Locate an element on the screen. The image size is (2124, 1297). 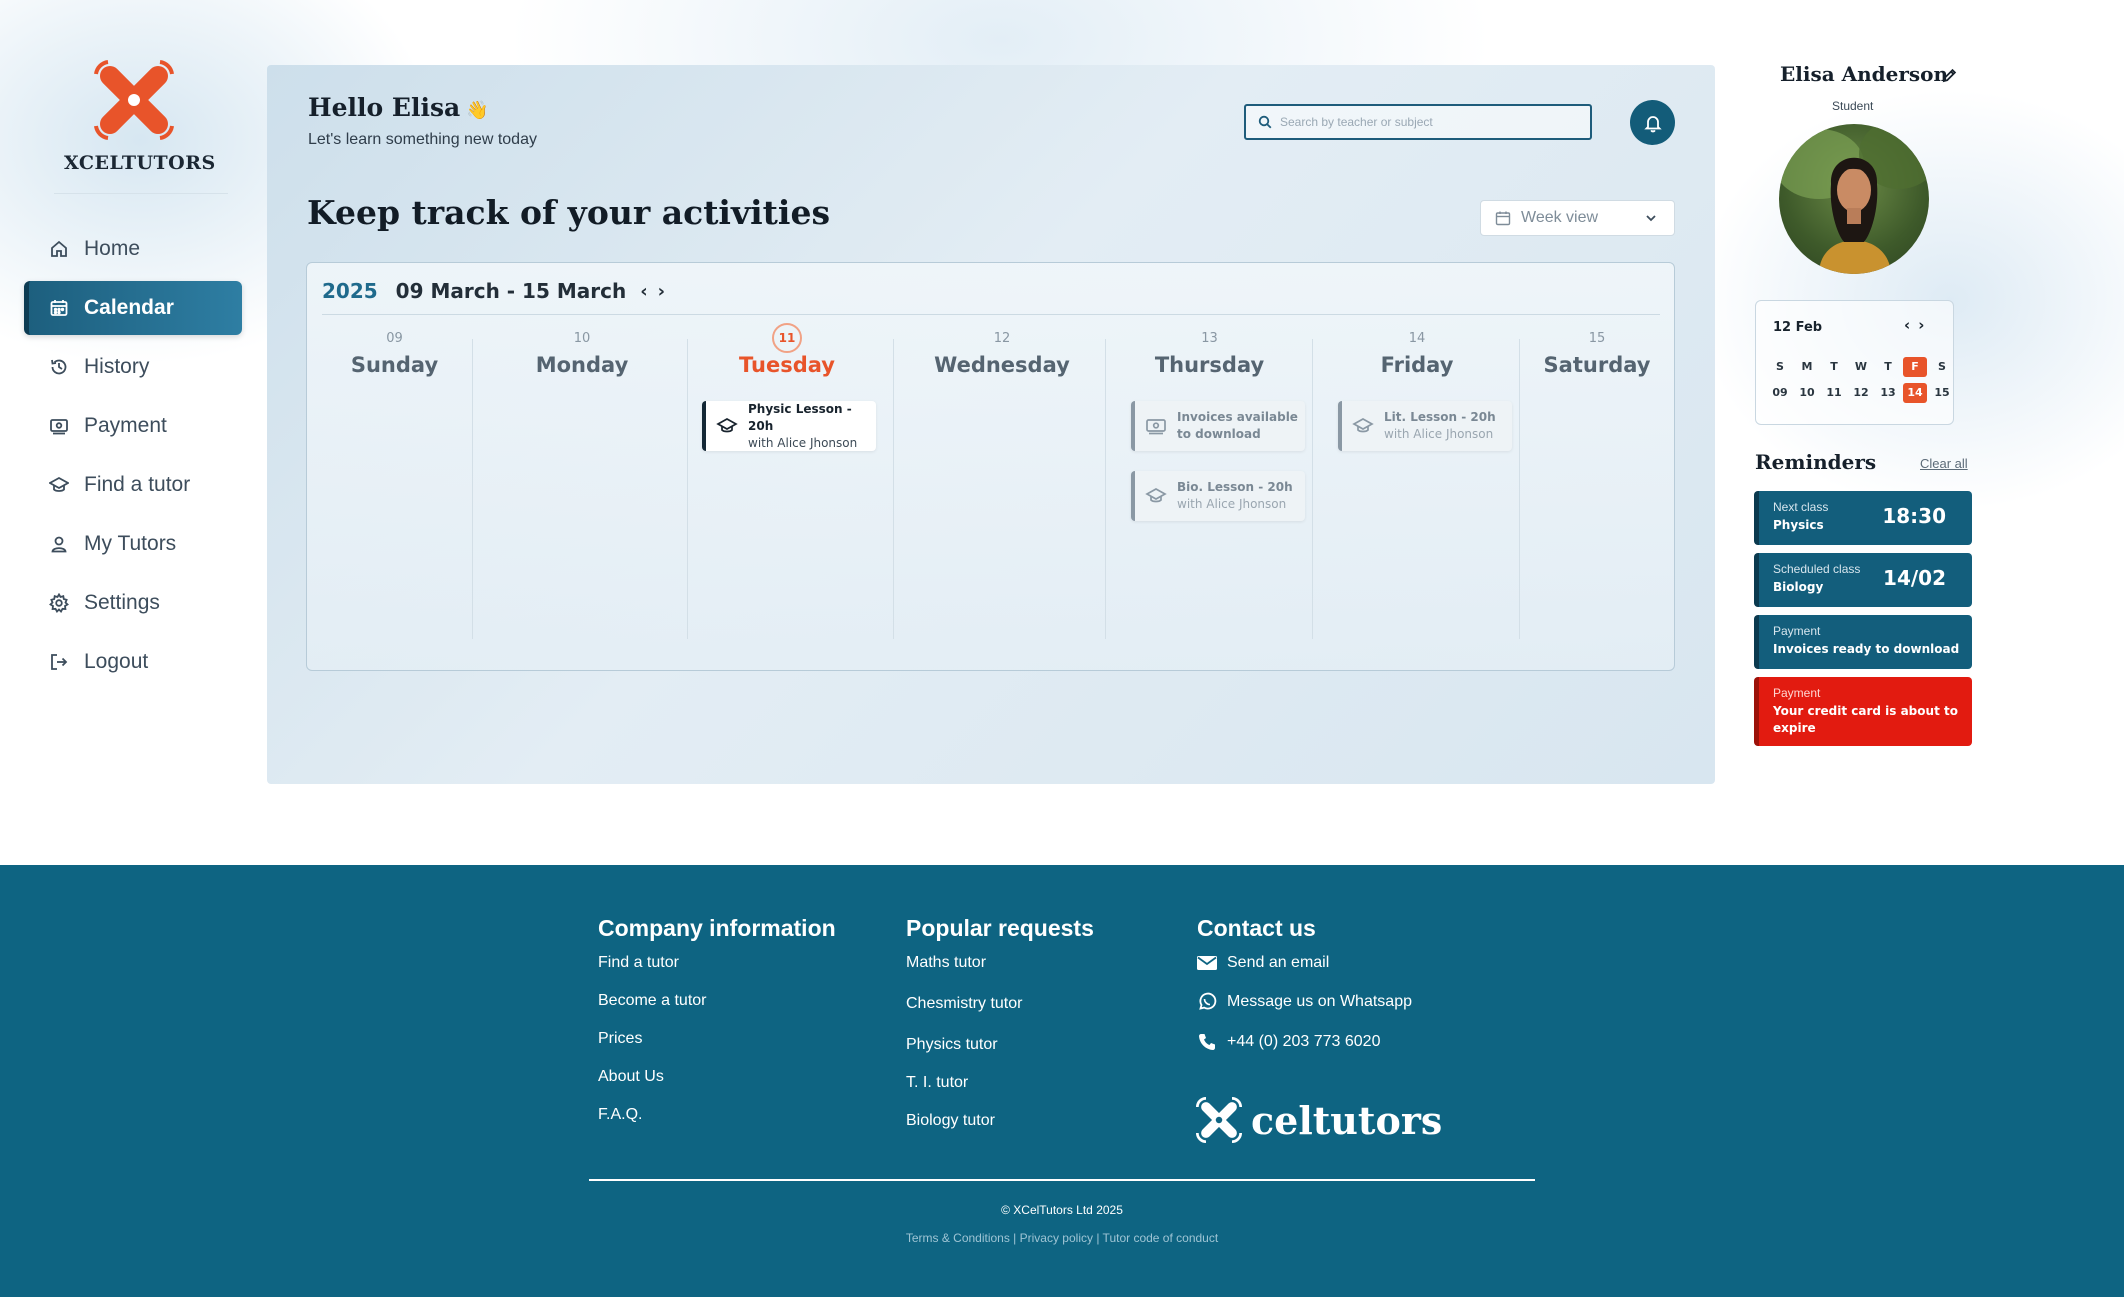
day-name: Friday is located at coordinates (1417, 365).